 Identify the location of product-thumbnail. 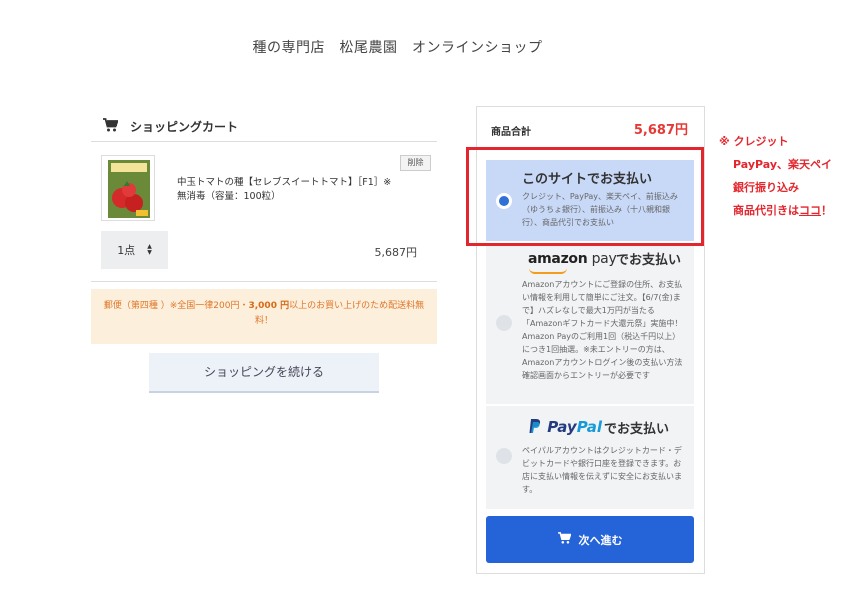
(128, 188).